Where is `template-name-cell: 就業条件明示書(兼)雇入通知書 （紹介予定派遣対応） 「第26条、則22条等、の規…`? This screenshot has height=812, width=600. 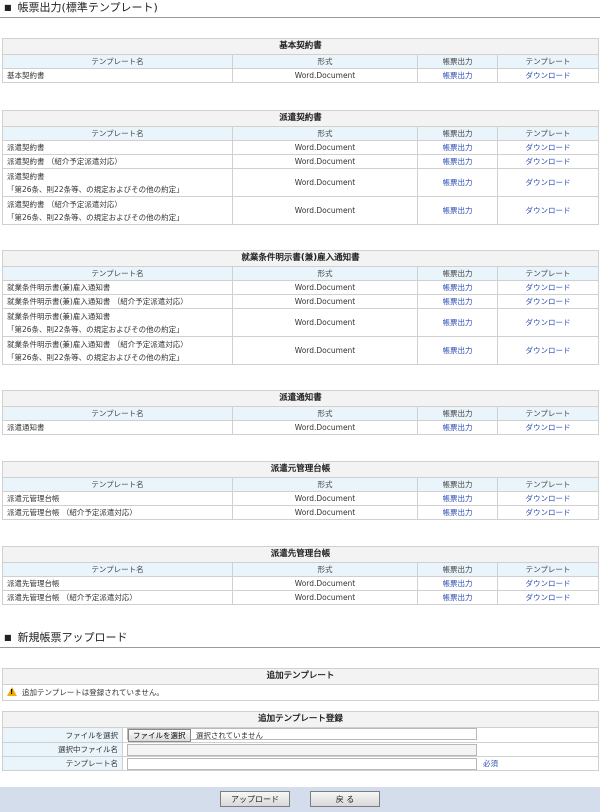 template-name-cell: 就業条件明示書(兼)雇入通知書 （紹介予定派遣対応） 「第26条、則22条等、の規… is located at coordinates (117, 350).